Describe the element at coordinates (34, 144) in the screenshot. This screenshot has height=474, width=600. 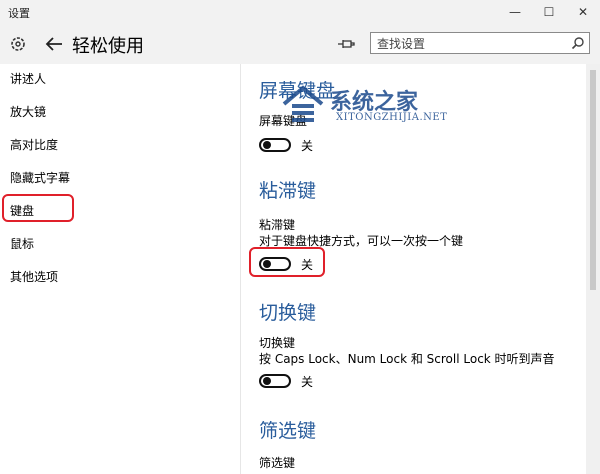
I see `sidebar-item-high-contrast: 高对比度` at that location.